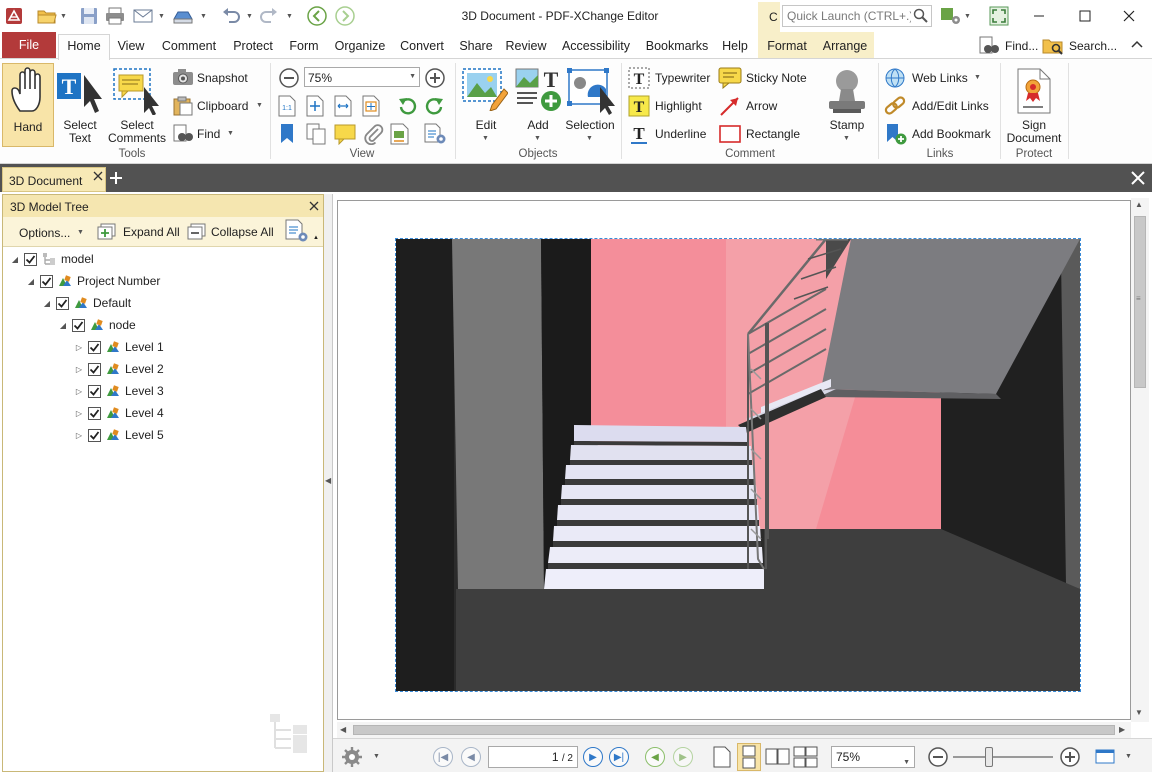 The height and width of the screenshot is (776, 1152). What do you see at coordinates (362, 77) in the screenshot?
I see `zoom-select: 75% ▼` at bounding box center [362, 77].